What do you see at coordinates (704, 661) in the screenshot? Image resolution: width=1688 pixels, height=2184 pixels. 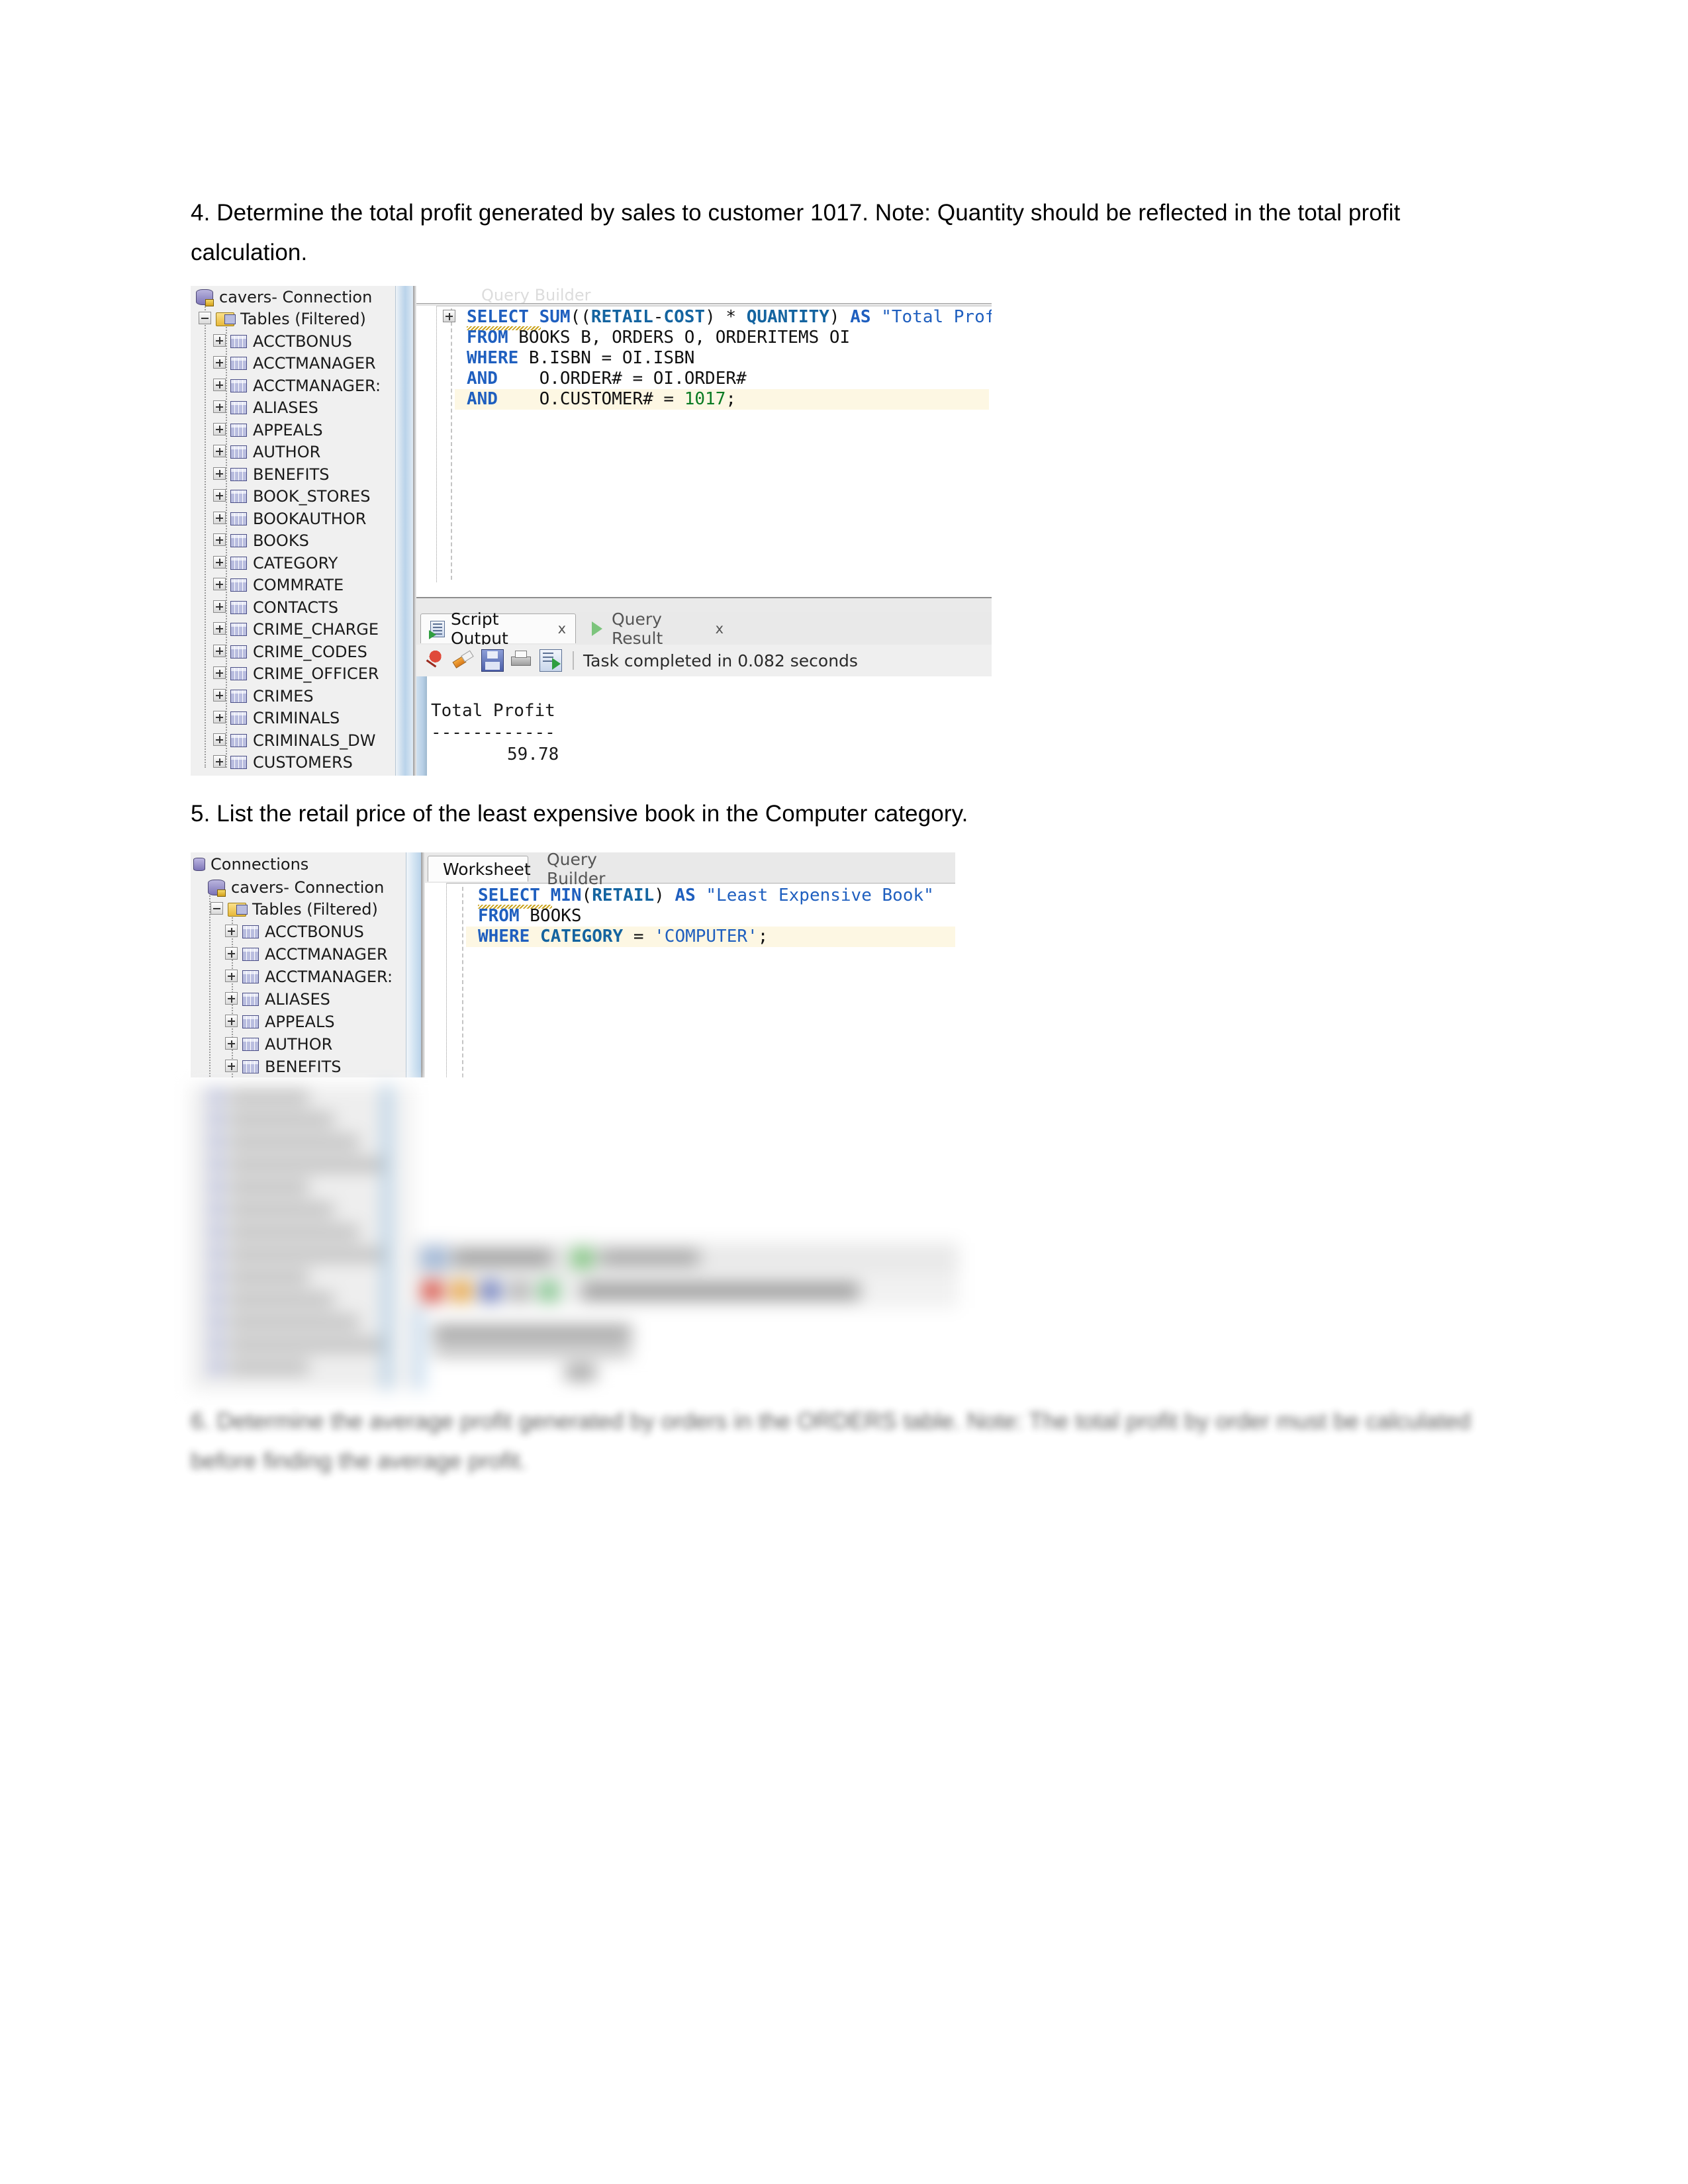 I see `output-toolbar-1: Task completed in 0.082 seconds` at bounding box center [704, 661].